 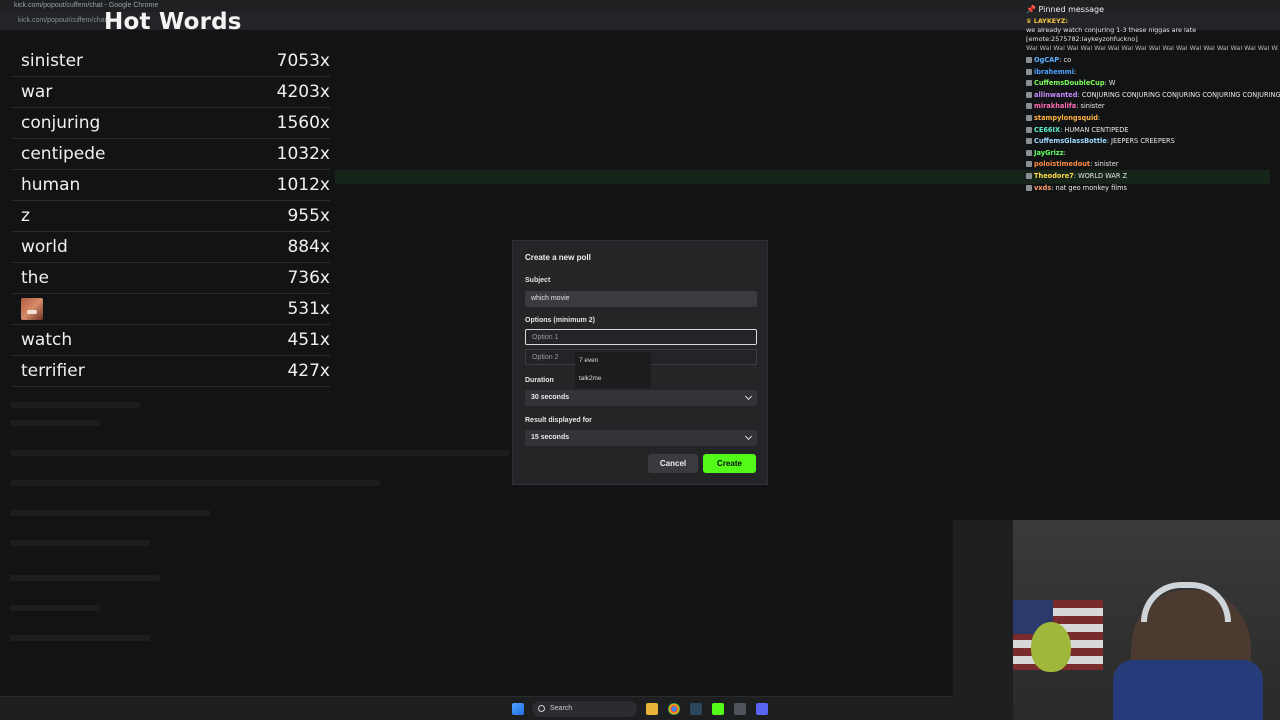 What do you see at coordinates (1070, 141) in the screenshot?
I see `chat-username: CuffemsGlassBottle` at bounding box center [1070, 141].